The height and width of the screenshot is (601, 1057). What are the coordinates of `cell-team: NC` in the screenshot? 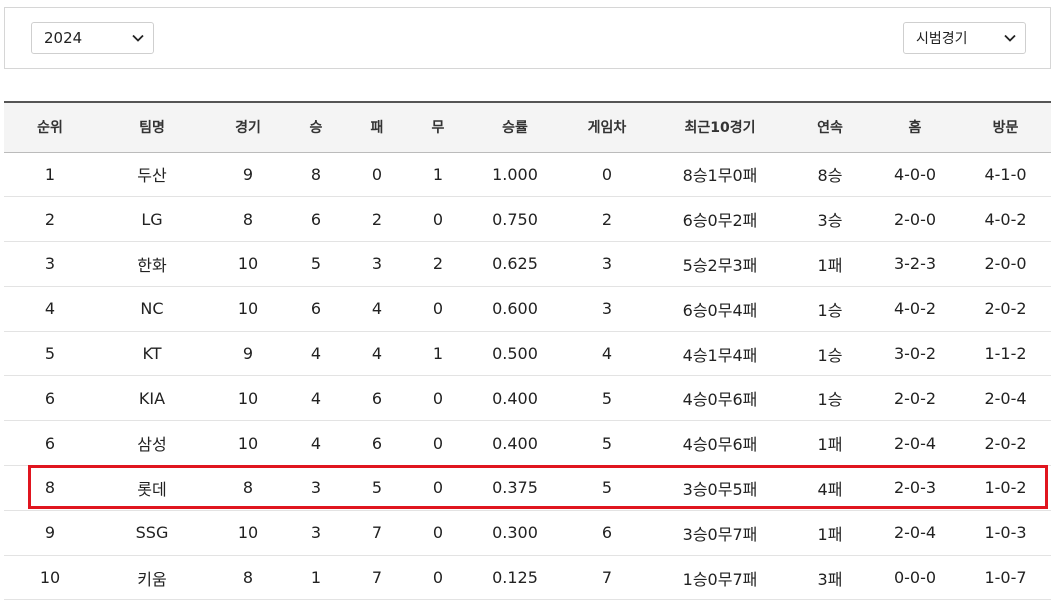 It's located at (152, 309).